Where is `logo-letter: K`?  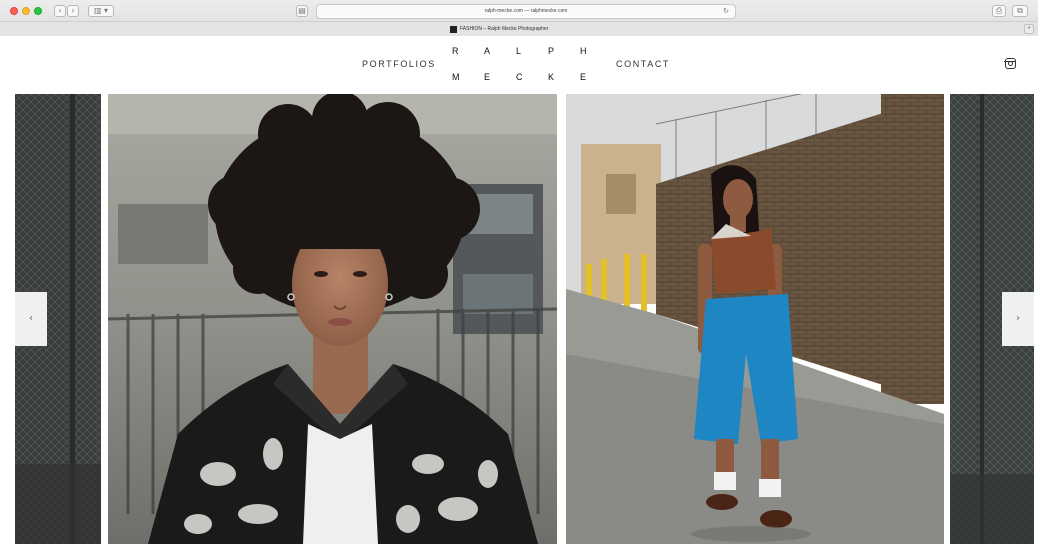 logo-letter: K is located at coordinates (551, 77).